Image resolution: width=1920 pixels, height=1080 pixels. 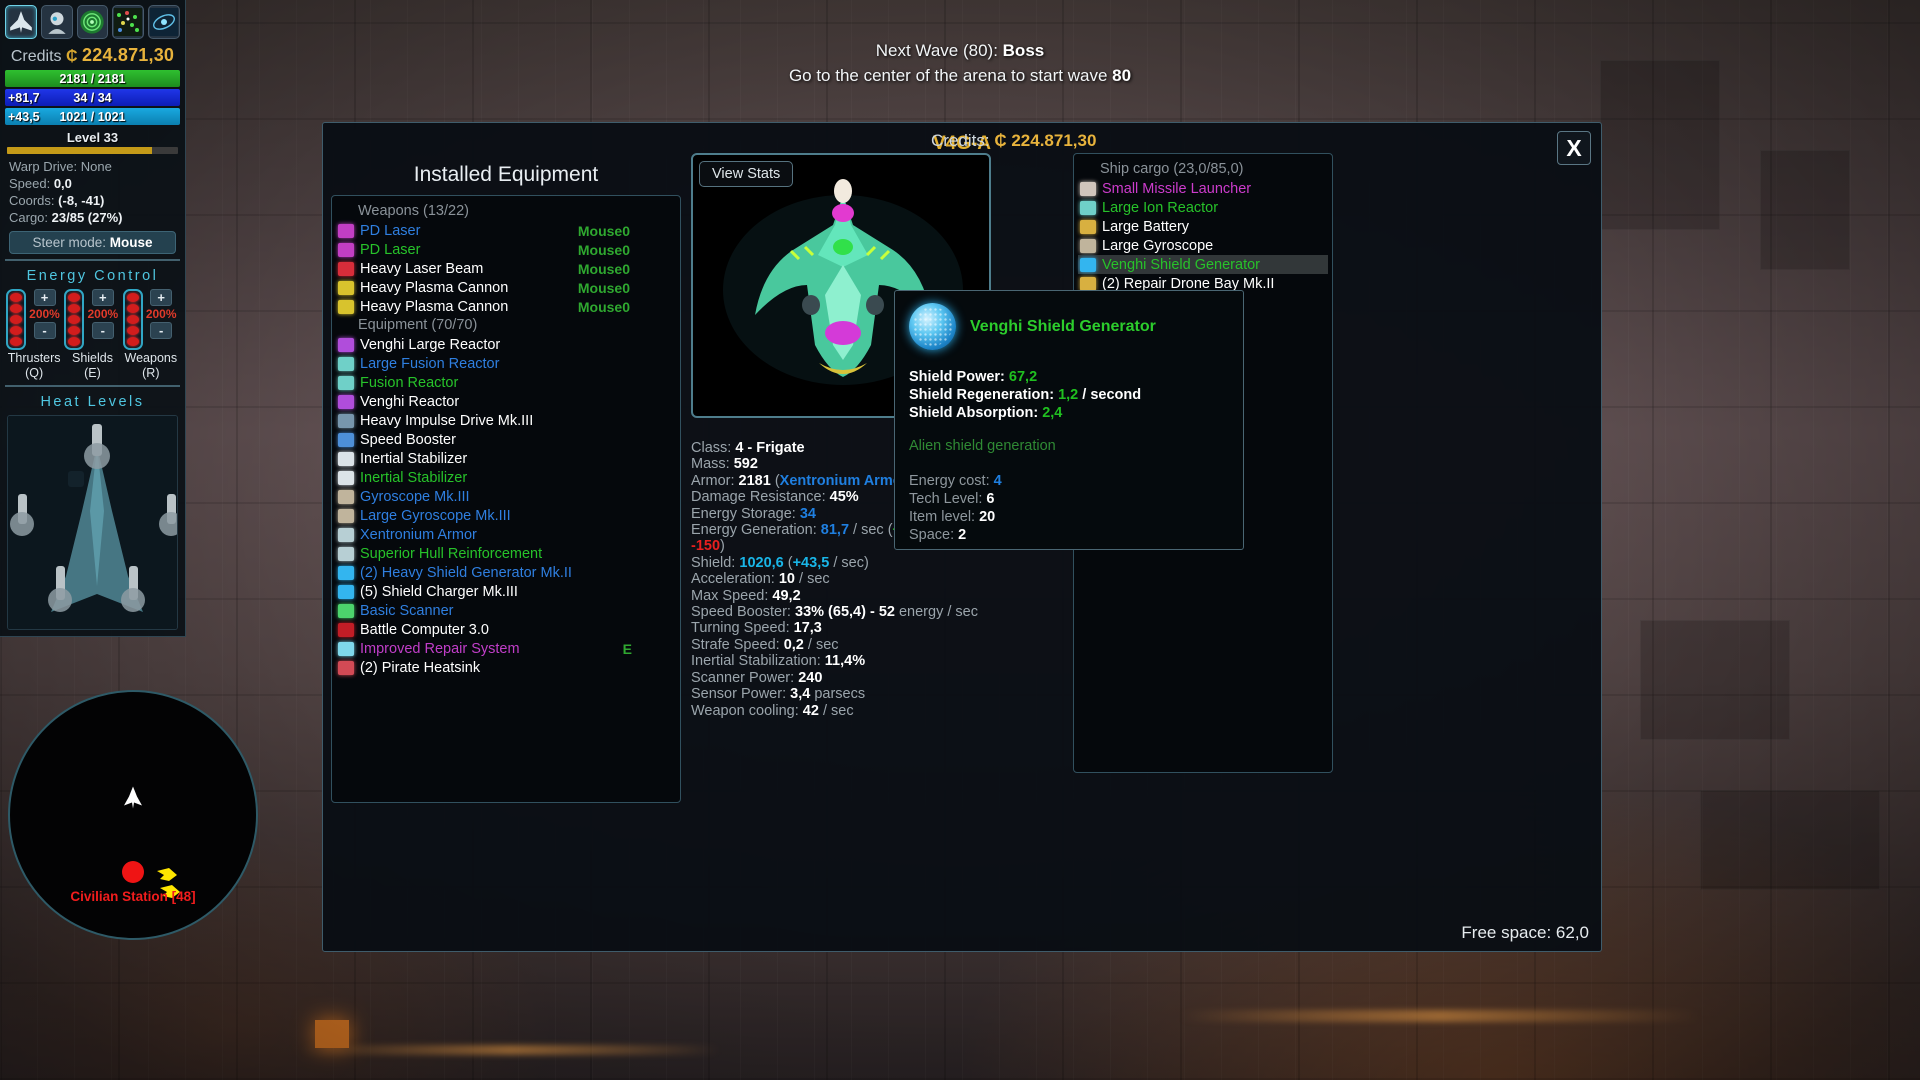 I want to click on close-button: X, so click(x=1574, y=148).